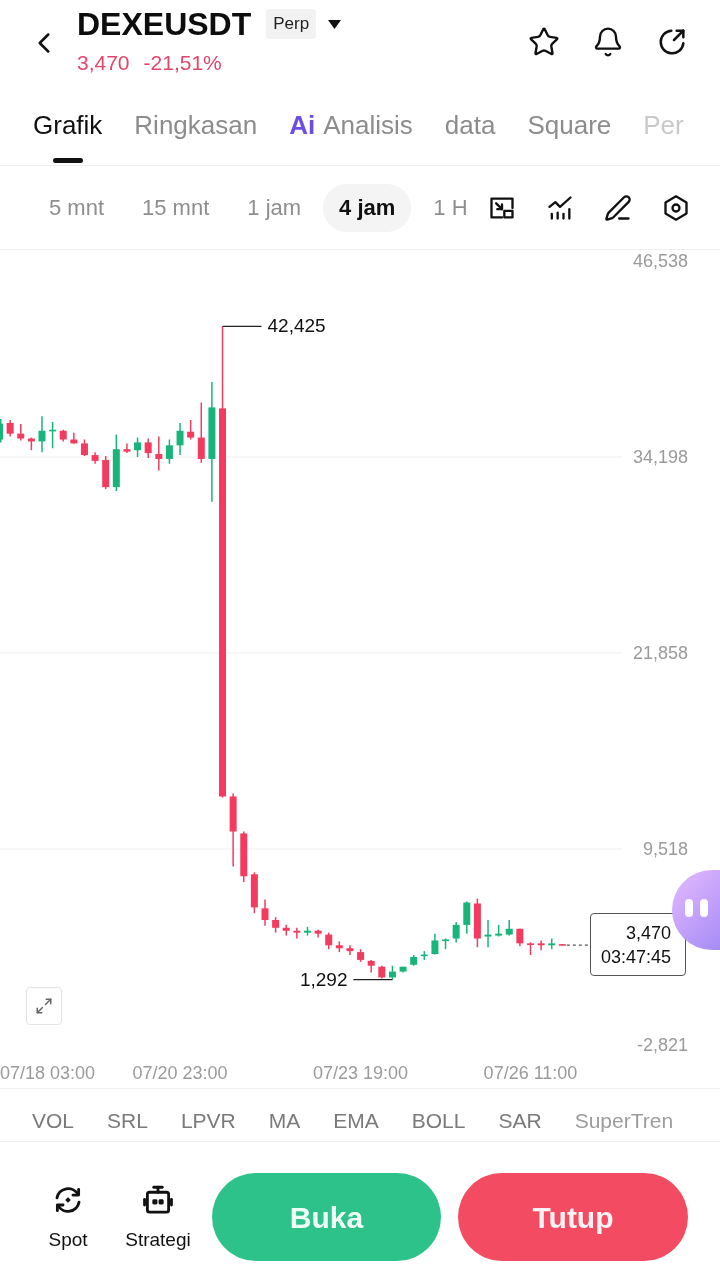 The width and height of the screenshot is (720, 1270). What do you see at coordinates (660, 457) in the screenshot?
I see `price-axis-label: 34,198` at bounding box center [660, 457].